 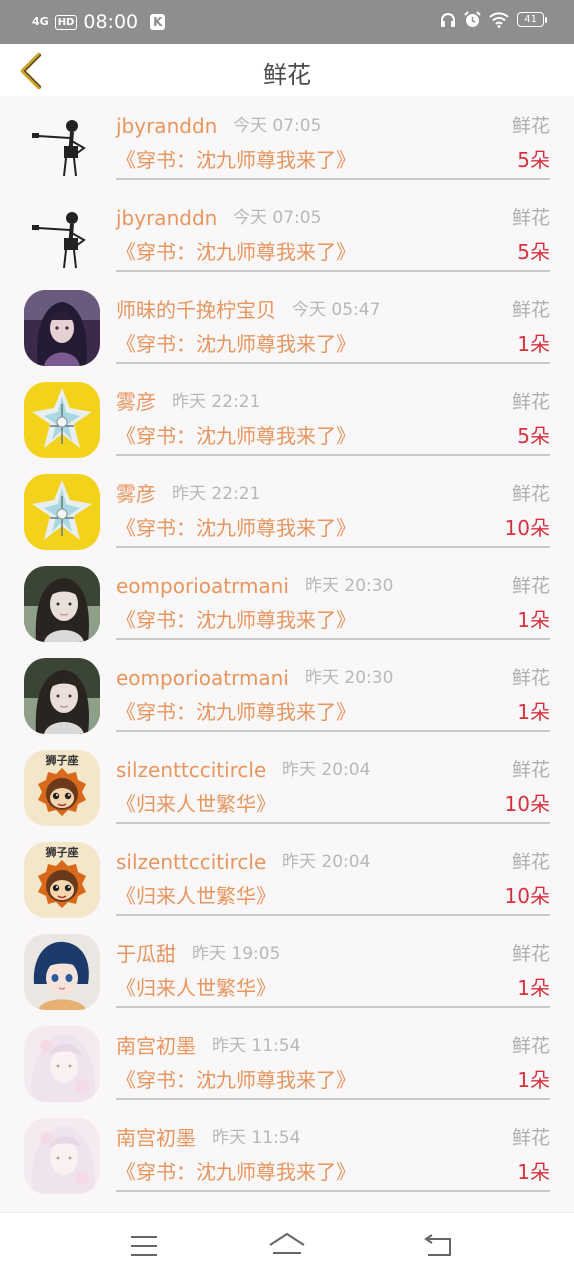 I want to click on gift-record-row: 雾彦 昨天 22:21 鲜花 《穿书：沈九师尊我来了》 5朵, so click(x=287, y=418).